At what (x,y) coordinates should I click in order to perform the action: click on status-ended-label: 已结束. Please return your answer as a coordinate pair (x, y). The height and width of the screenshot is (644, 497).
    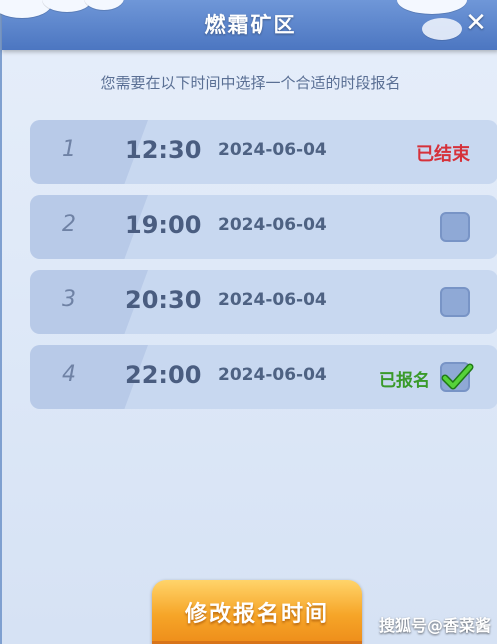
    Looking at the image, I should click on (443, 154).